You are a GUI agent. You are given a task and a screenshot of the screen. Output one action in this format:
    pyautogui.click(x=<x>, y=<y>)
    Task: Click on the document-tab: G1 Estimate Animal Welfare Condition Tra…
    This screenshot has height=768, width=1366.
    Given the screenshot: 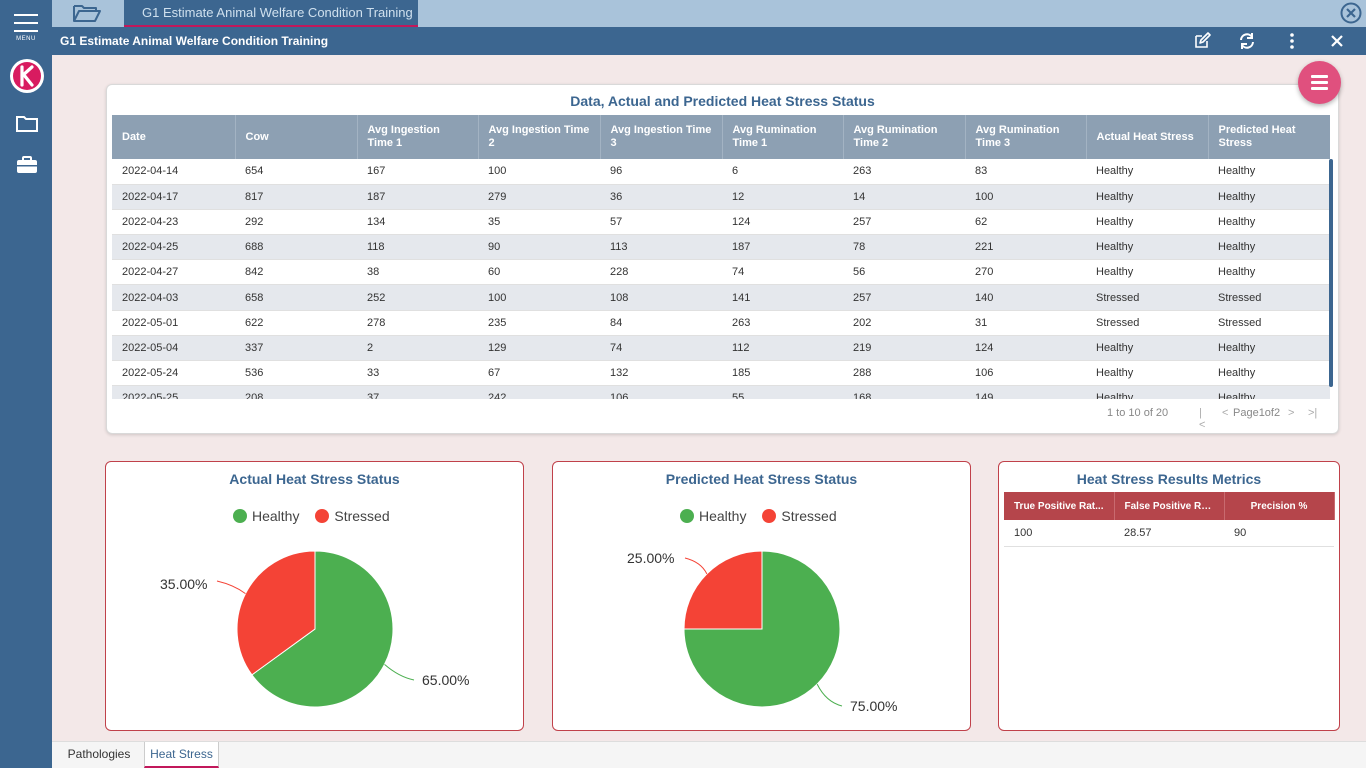 What is the action you would take?
    pyautogui.click(x=271, y=13)
    